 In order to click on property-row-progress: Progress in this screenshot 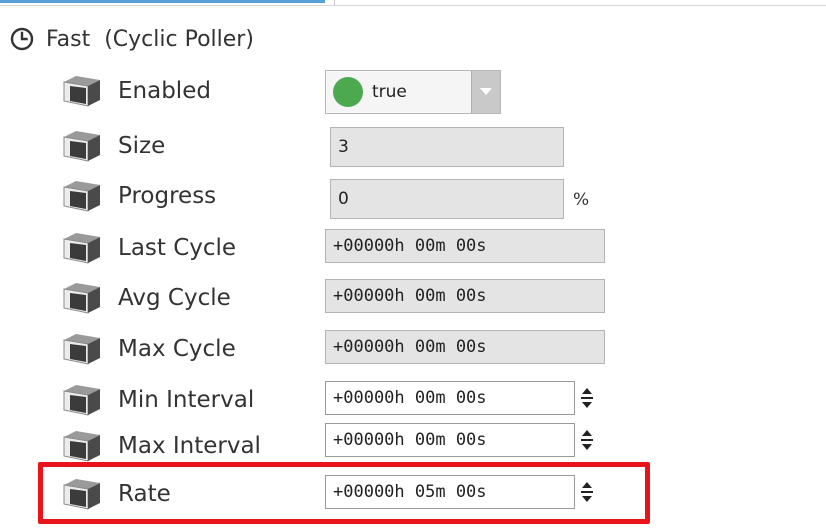, I will do `click(139, 196)`.